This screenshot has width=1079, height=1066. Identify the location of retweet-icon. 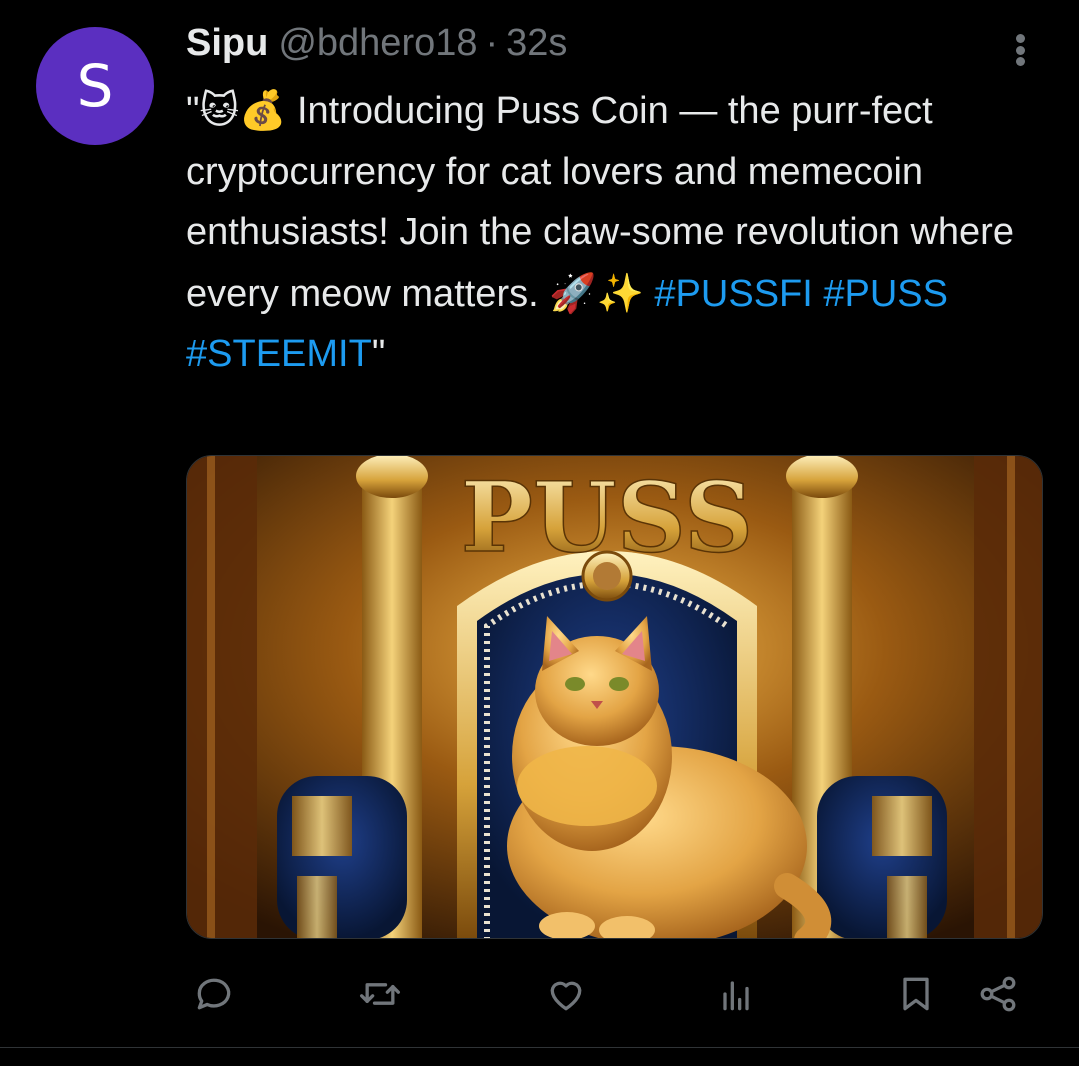
(380, 994).